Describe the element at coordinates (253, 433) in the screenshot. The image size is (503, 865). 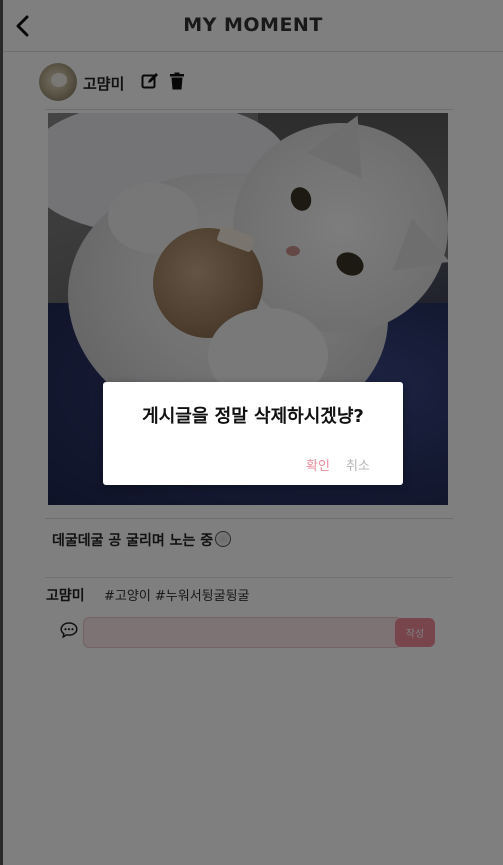
I see `delete-confirm-dialog: 게시글을 정말 삭제하시겠냥? 확인 취소` at that location.